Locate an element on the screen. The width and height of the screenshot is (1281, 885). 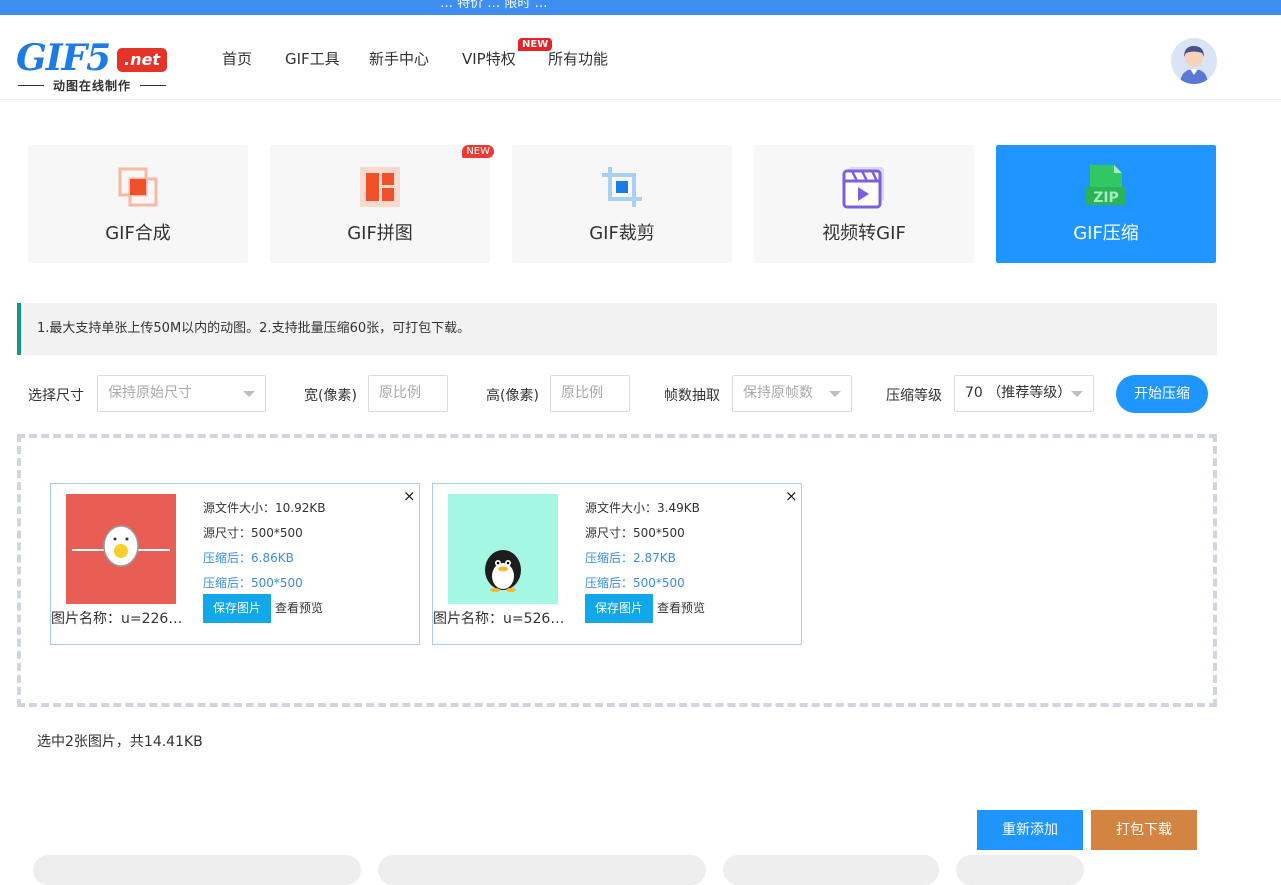
video-icon is located at coordinates (863, 188).